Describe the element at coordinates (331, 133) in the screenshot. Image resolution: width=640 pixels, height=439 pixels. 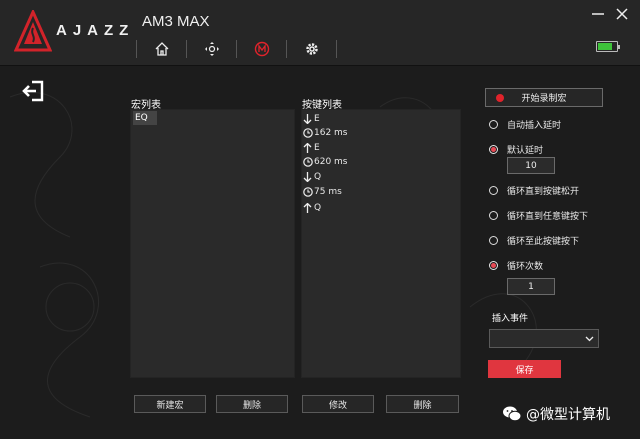
I see `delay-event-text: 162 ms` at that location.